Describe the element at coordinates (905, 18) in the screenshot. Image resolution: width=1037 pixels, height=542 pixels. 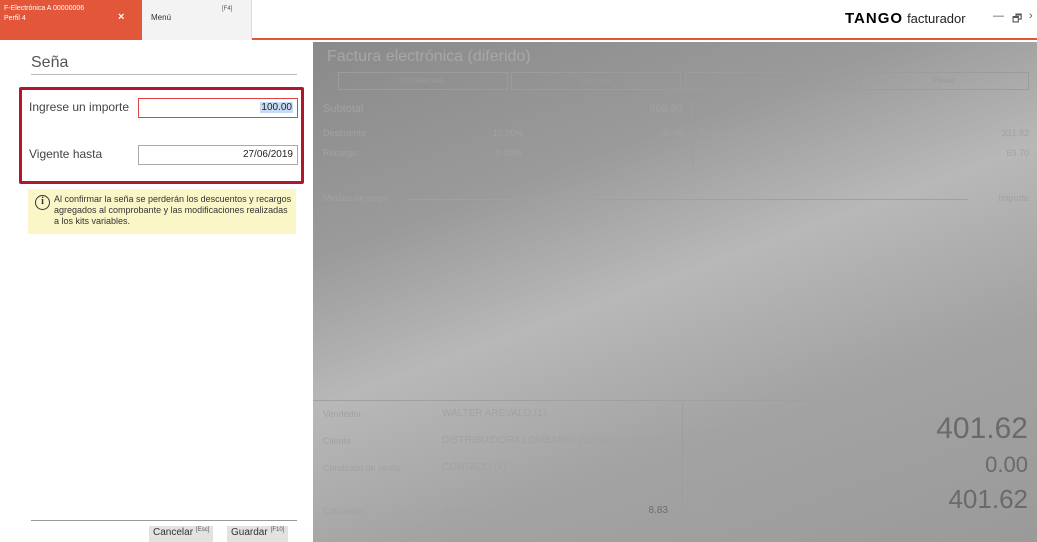
I see `brand-logo: TANGO facturador` at that location.